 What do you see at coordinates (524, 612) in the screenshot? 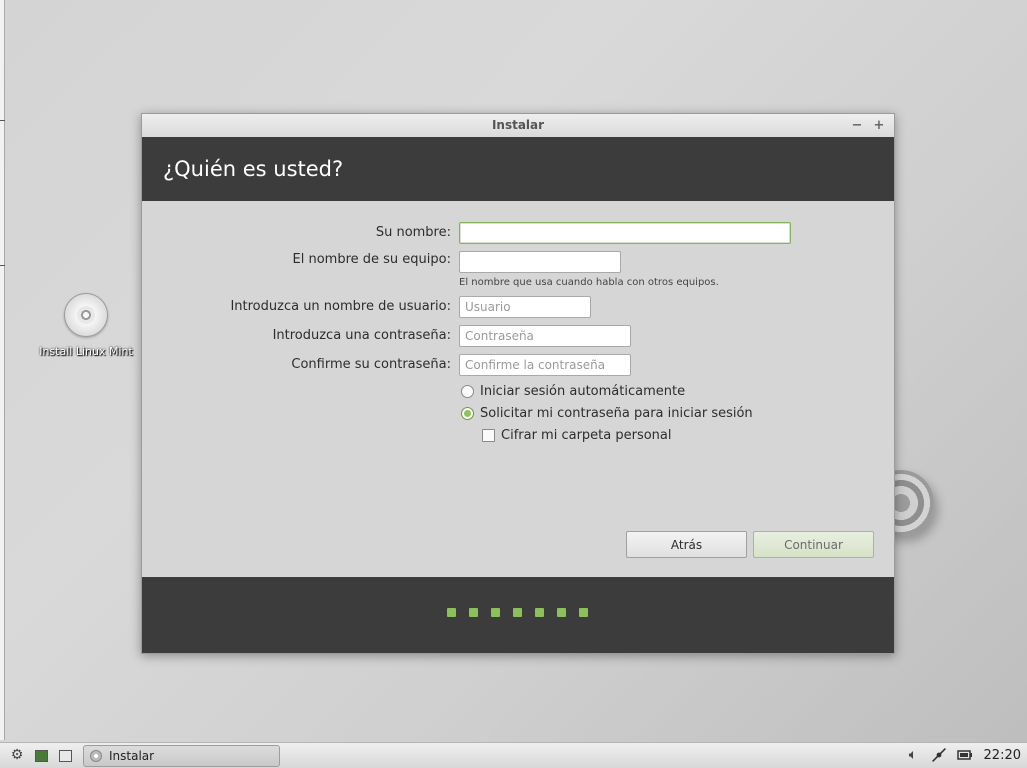
I see `progress-dots` at bounding box center [524, 612].